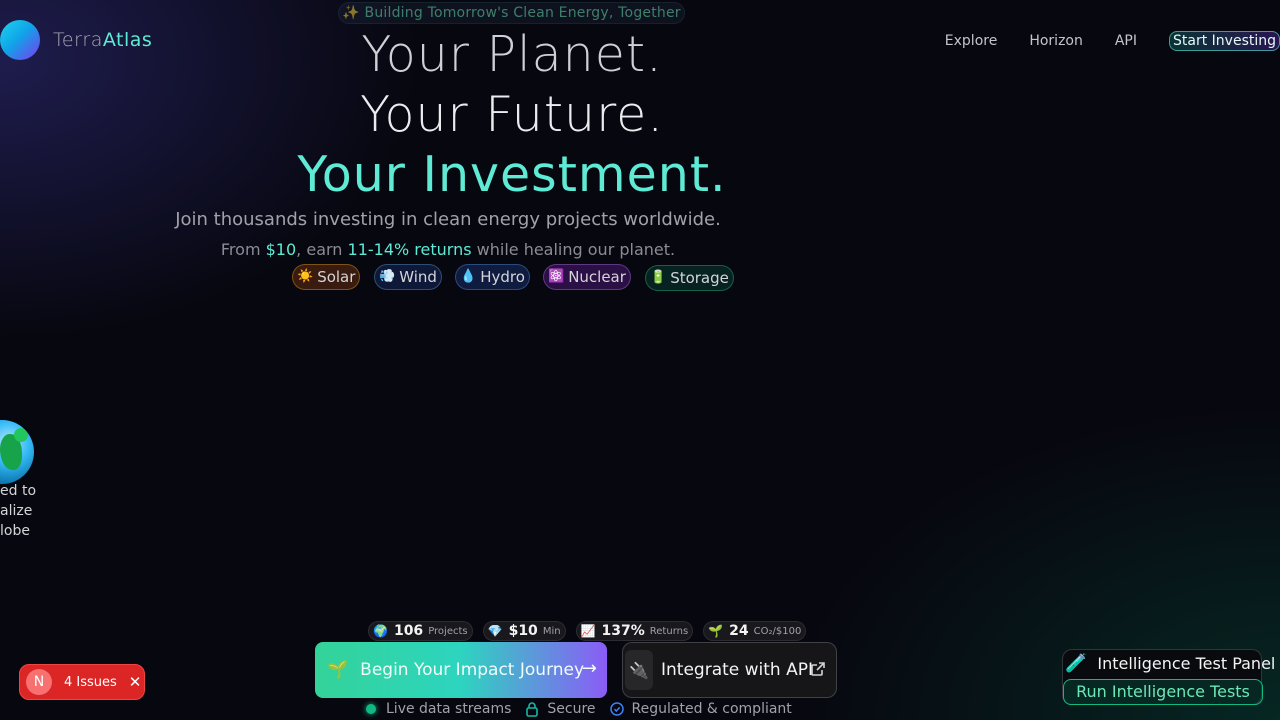 The height and width of the screenshot is (720, 1280). Describe the element at coordinates (336, 277) in the screenshot. I see `chip-label: Solar` at that location.